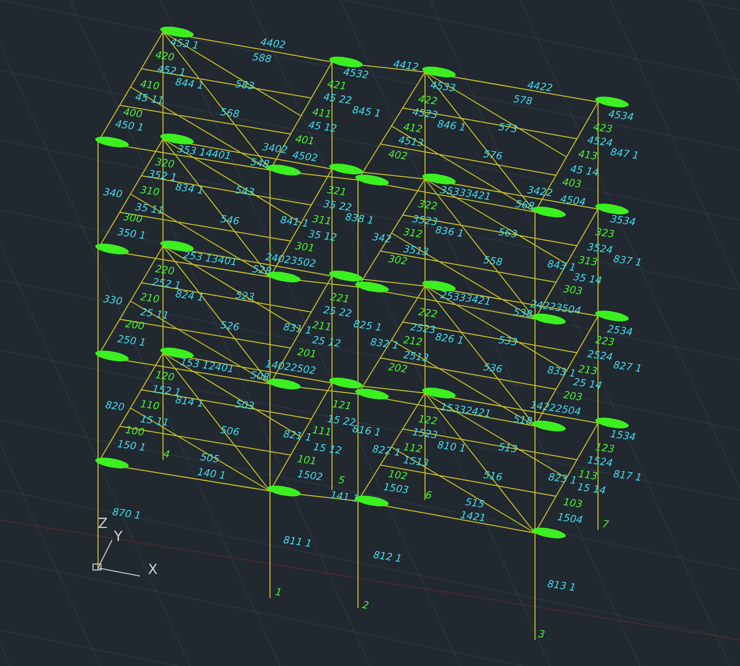 This screenshot has width=740, height=666. What do you see at coordinates (116, 558) in the screenshot?
I see `ucs-axis-icon` at bounding box center [116, 558].